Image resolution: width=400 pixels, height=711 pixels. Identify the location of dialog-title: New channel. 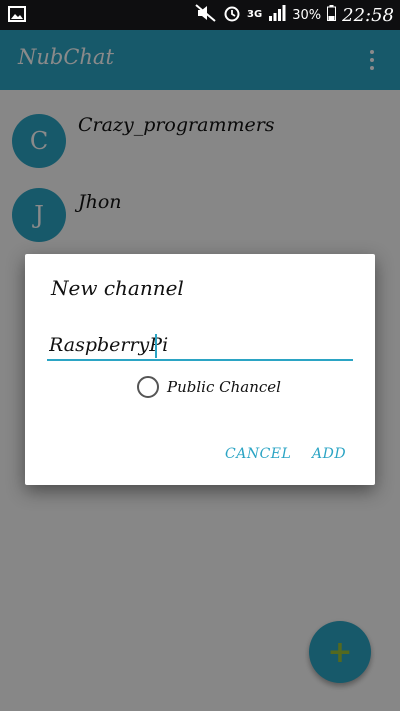
(117, 288).